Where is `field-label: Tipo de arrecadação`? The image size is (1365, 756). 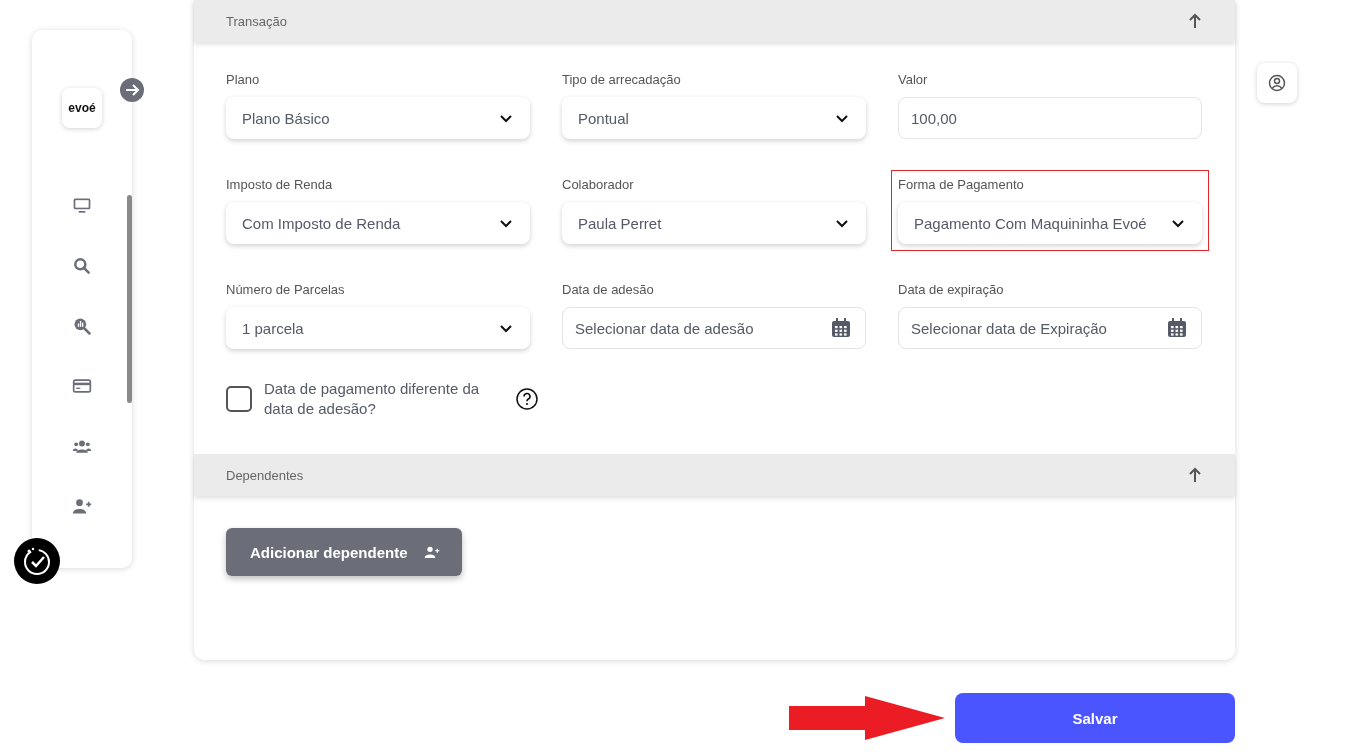 field-label: Tipo de arrecadação is located at coordinates (622, 79).